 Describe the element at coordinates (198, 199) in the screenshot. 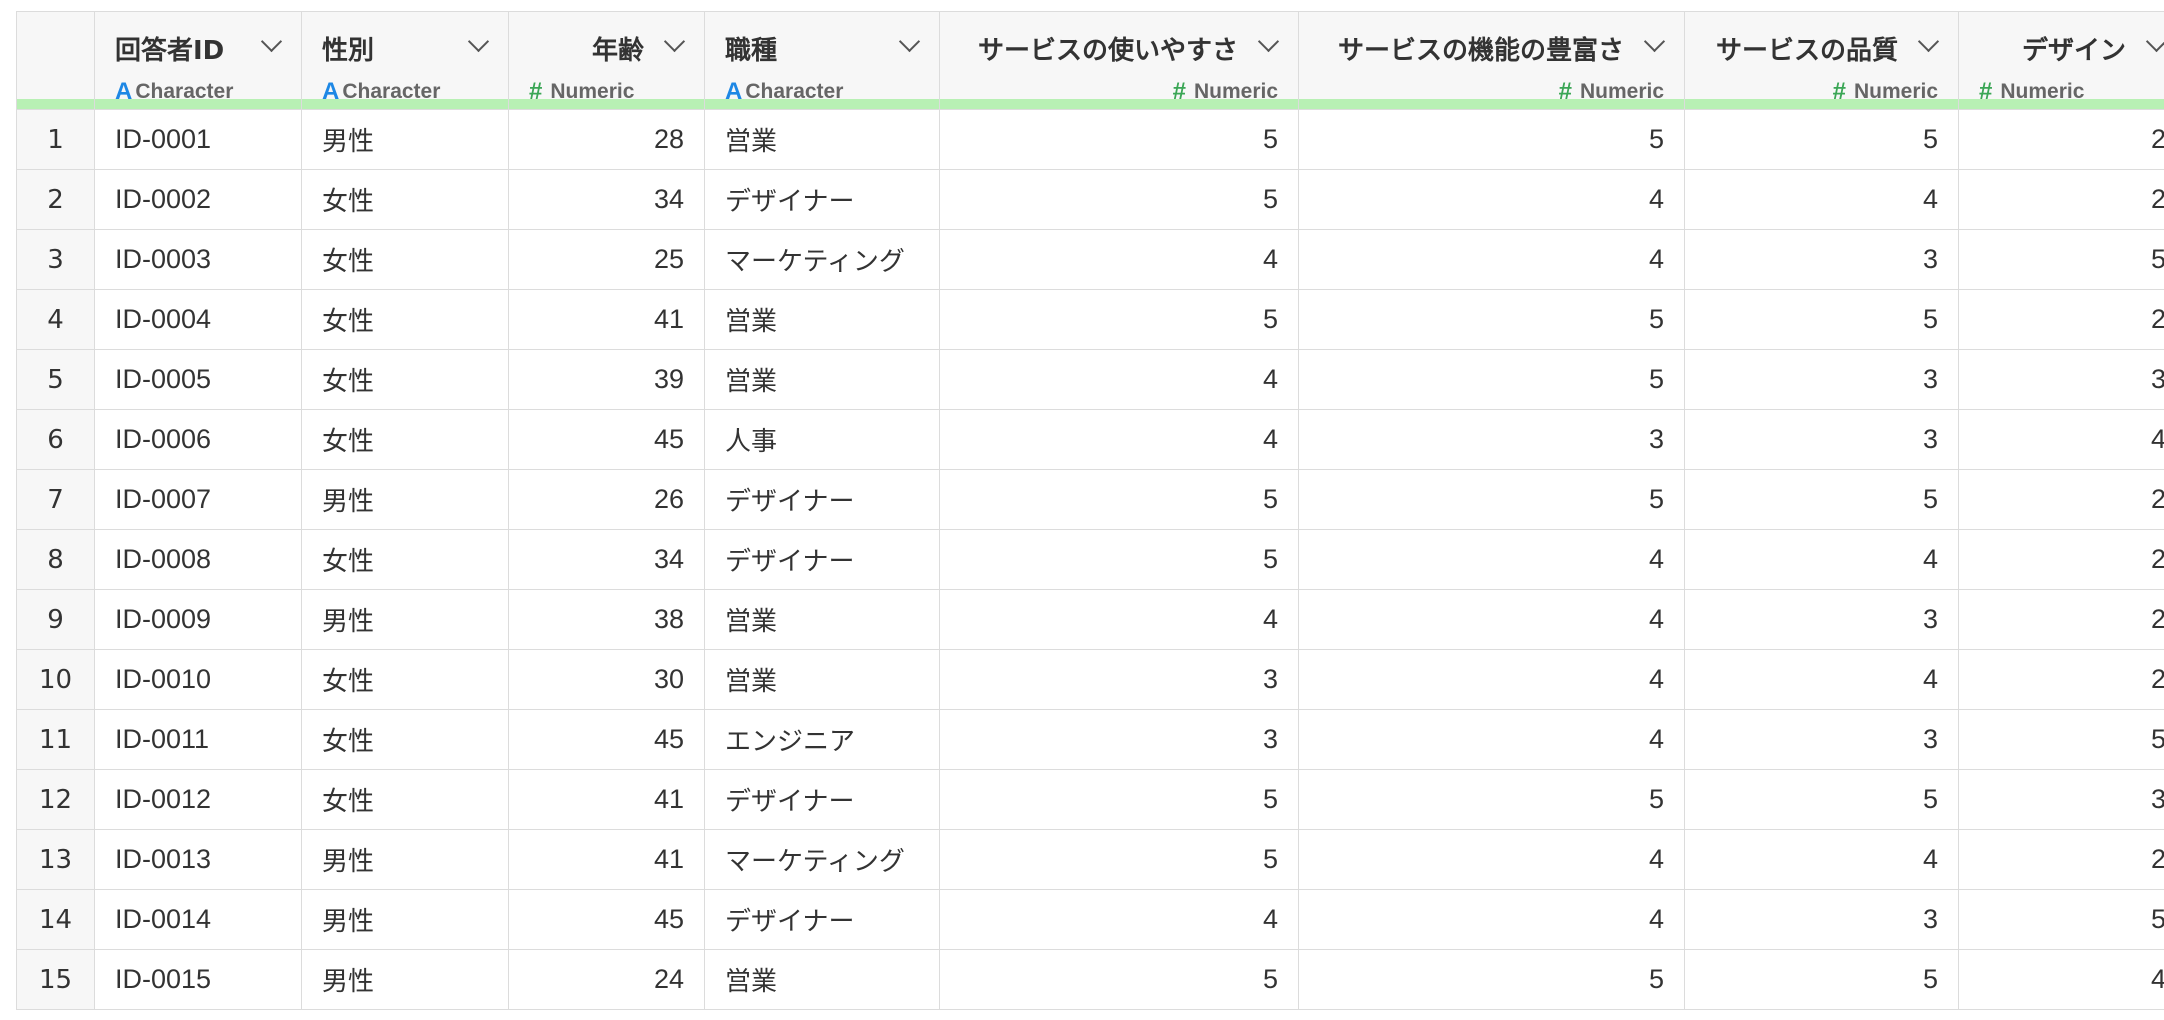

I see `cell-respondent-id: ID-0002` at that location.